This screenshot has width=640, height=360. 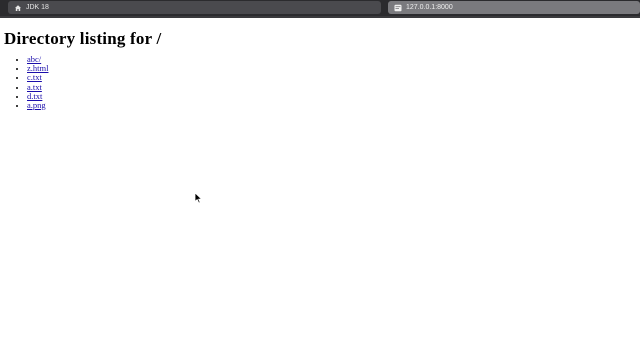 What do you see at coordinates (514, 7) in the screenshot?
I see `tab-localhost: 127.0.0.1:8000` at bounding box center [514, 7].